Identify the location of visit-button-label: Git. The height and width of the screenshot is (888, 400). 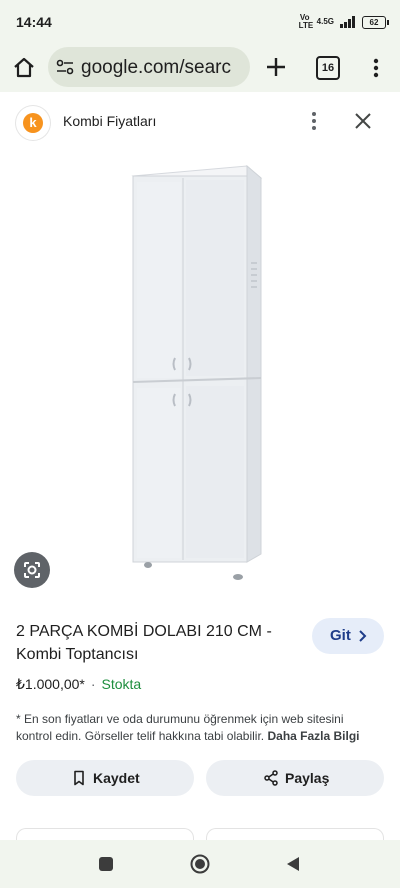
(340, 635).